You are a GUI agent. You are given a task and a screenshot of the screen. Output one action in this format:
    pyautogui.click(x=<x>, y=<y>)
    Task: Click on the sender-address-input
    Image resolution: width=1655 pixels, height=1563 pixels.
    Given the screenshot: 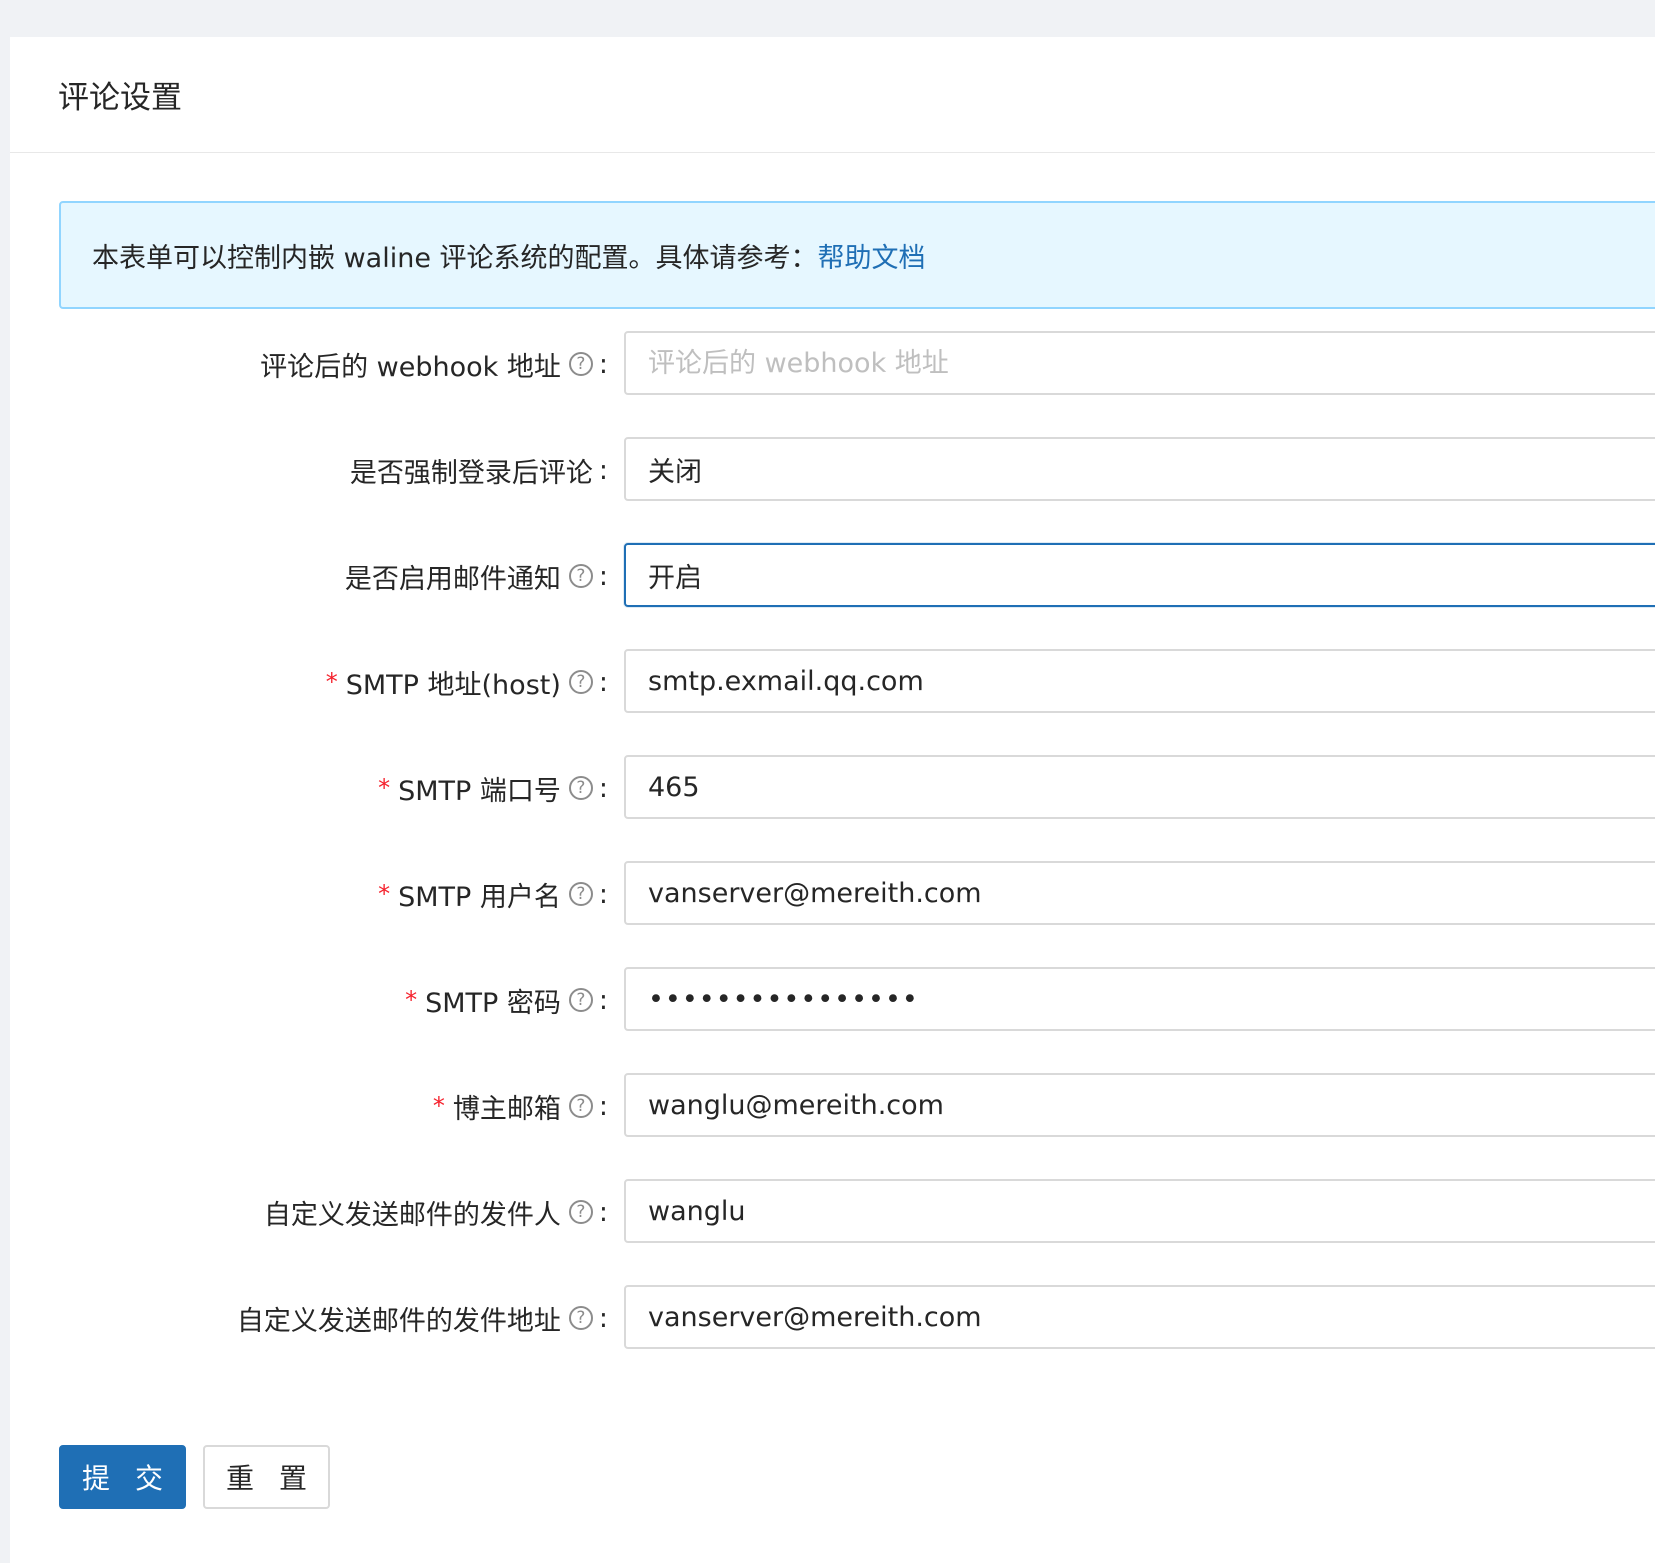 What is the action you would take?
    pyautogui.click(x=1139, y=1317)
    